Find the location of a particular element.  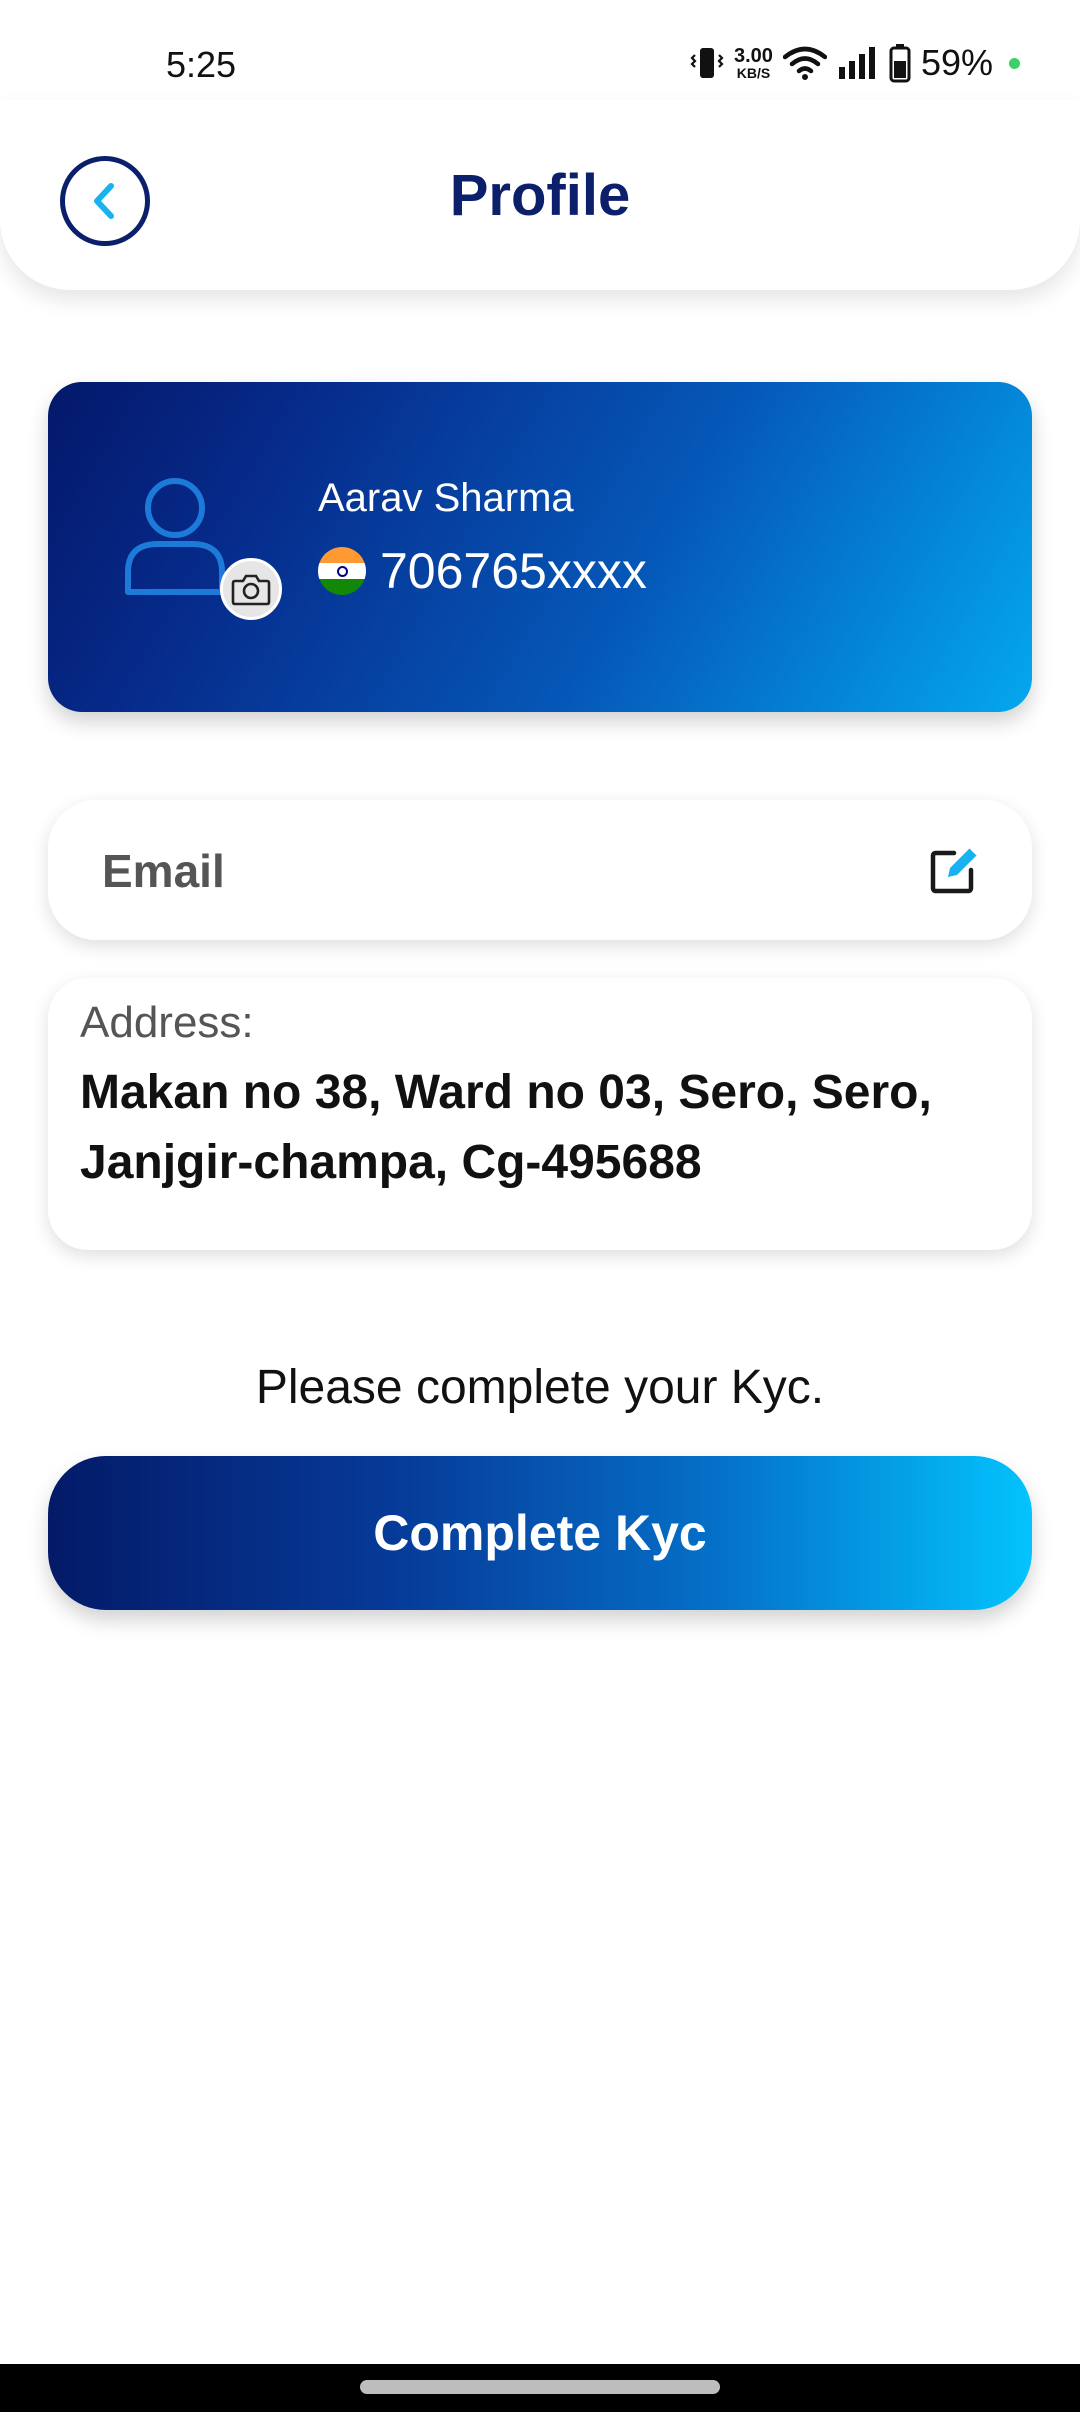

gesture-nav-bar is located at coordinates (540, 2388).